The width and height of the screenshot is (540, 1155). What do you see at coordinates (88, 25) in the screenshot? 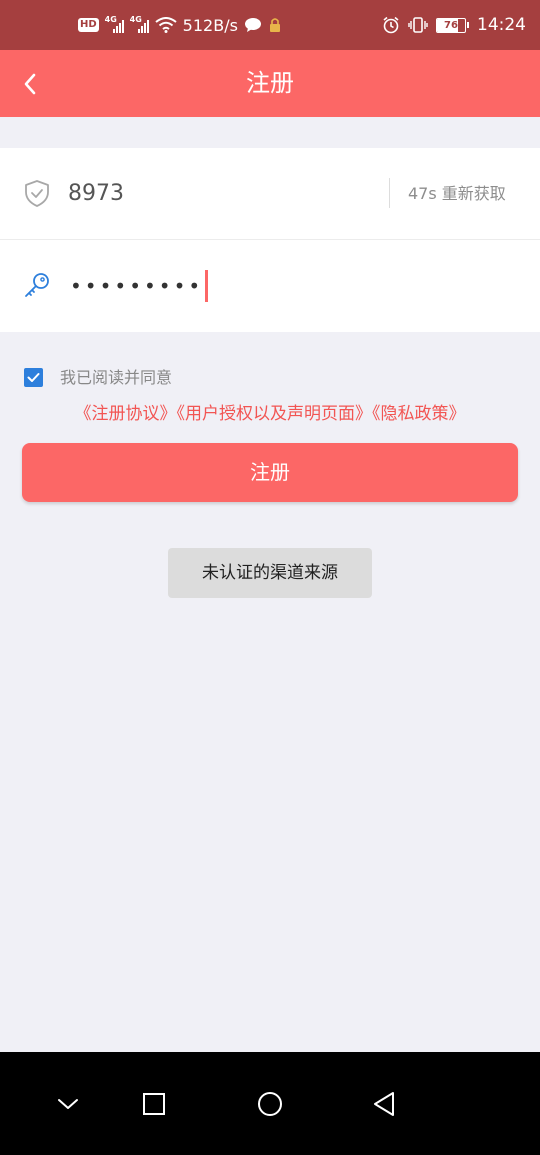
I see `hd-badge: HD` at bounding box center [88, 25].